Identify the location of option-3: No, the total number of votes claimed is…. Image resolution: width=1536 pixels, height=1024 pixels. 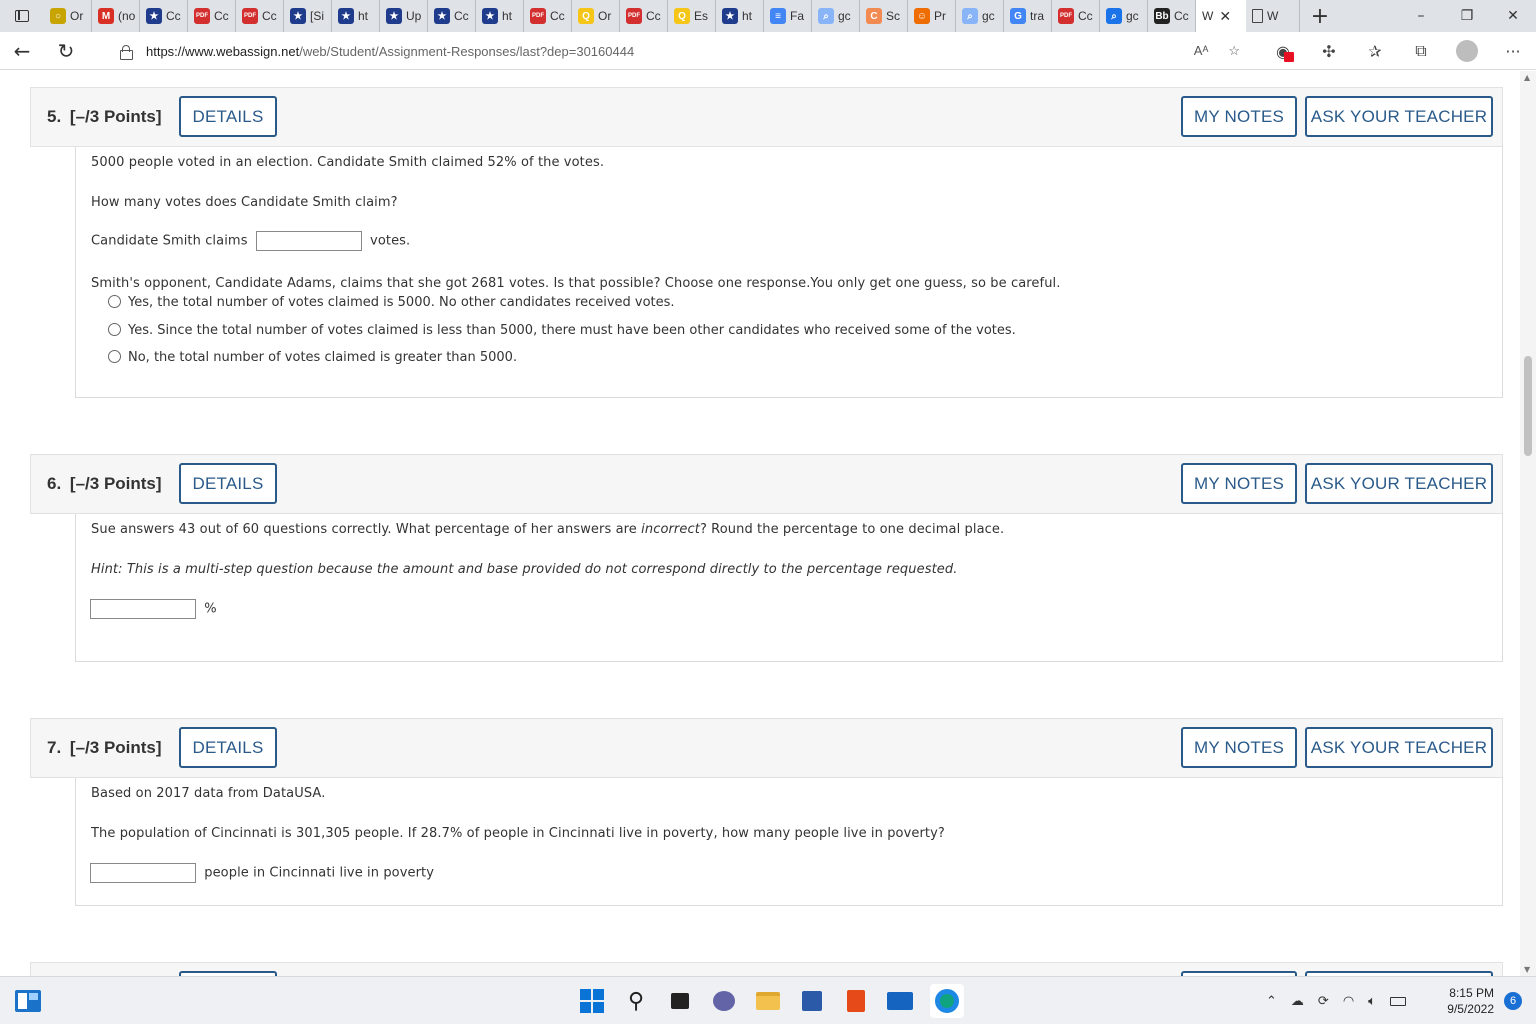
(312, 357).